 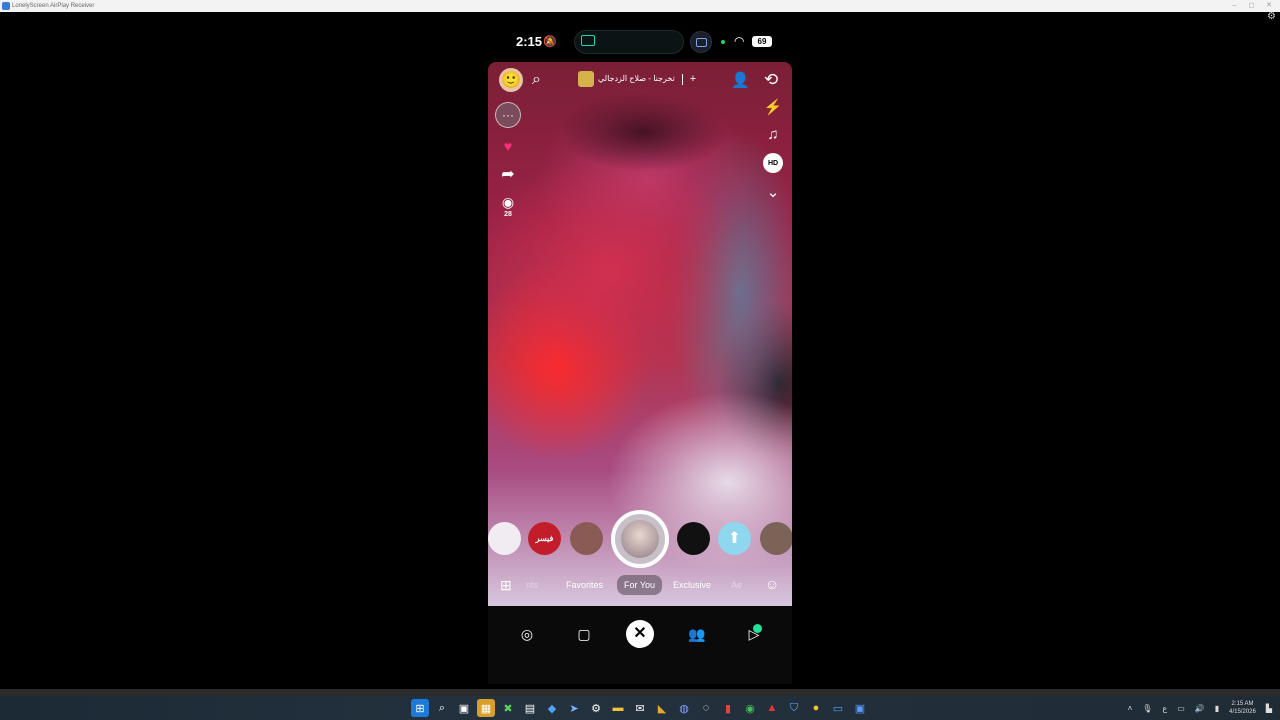 What do you see at coordinates (420, 708) in the screenshot?
I see `start-icon: ⊞` at bounding box center [420, 708].